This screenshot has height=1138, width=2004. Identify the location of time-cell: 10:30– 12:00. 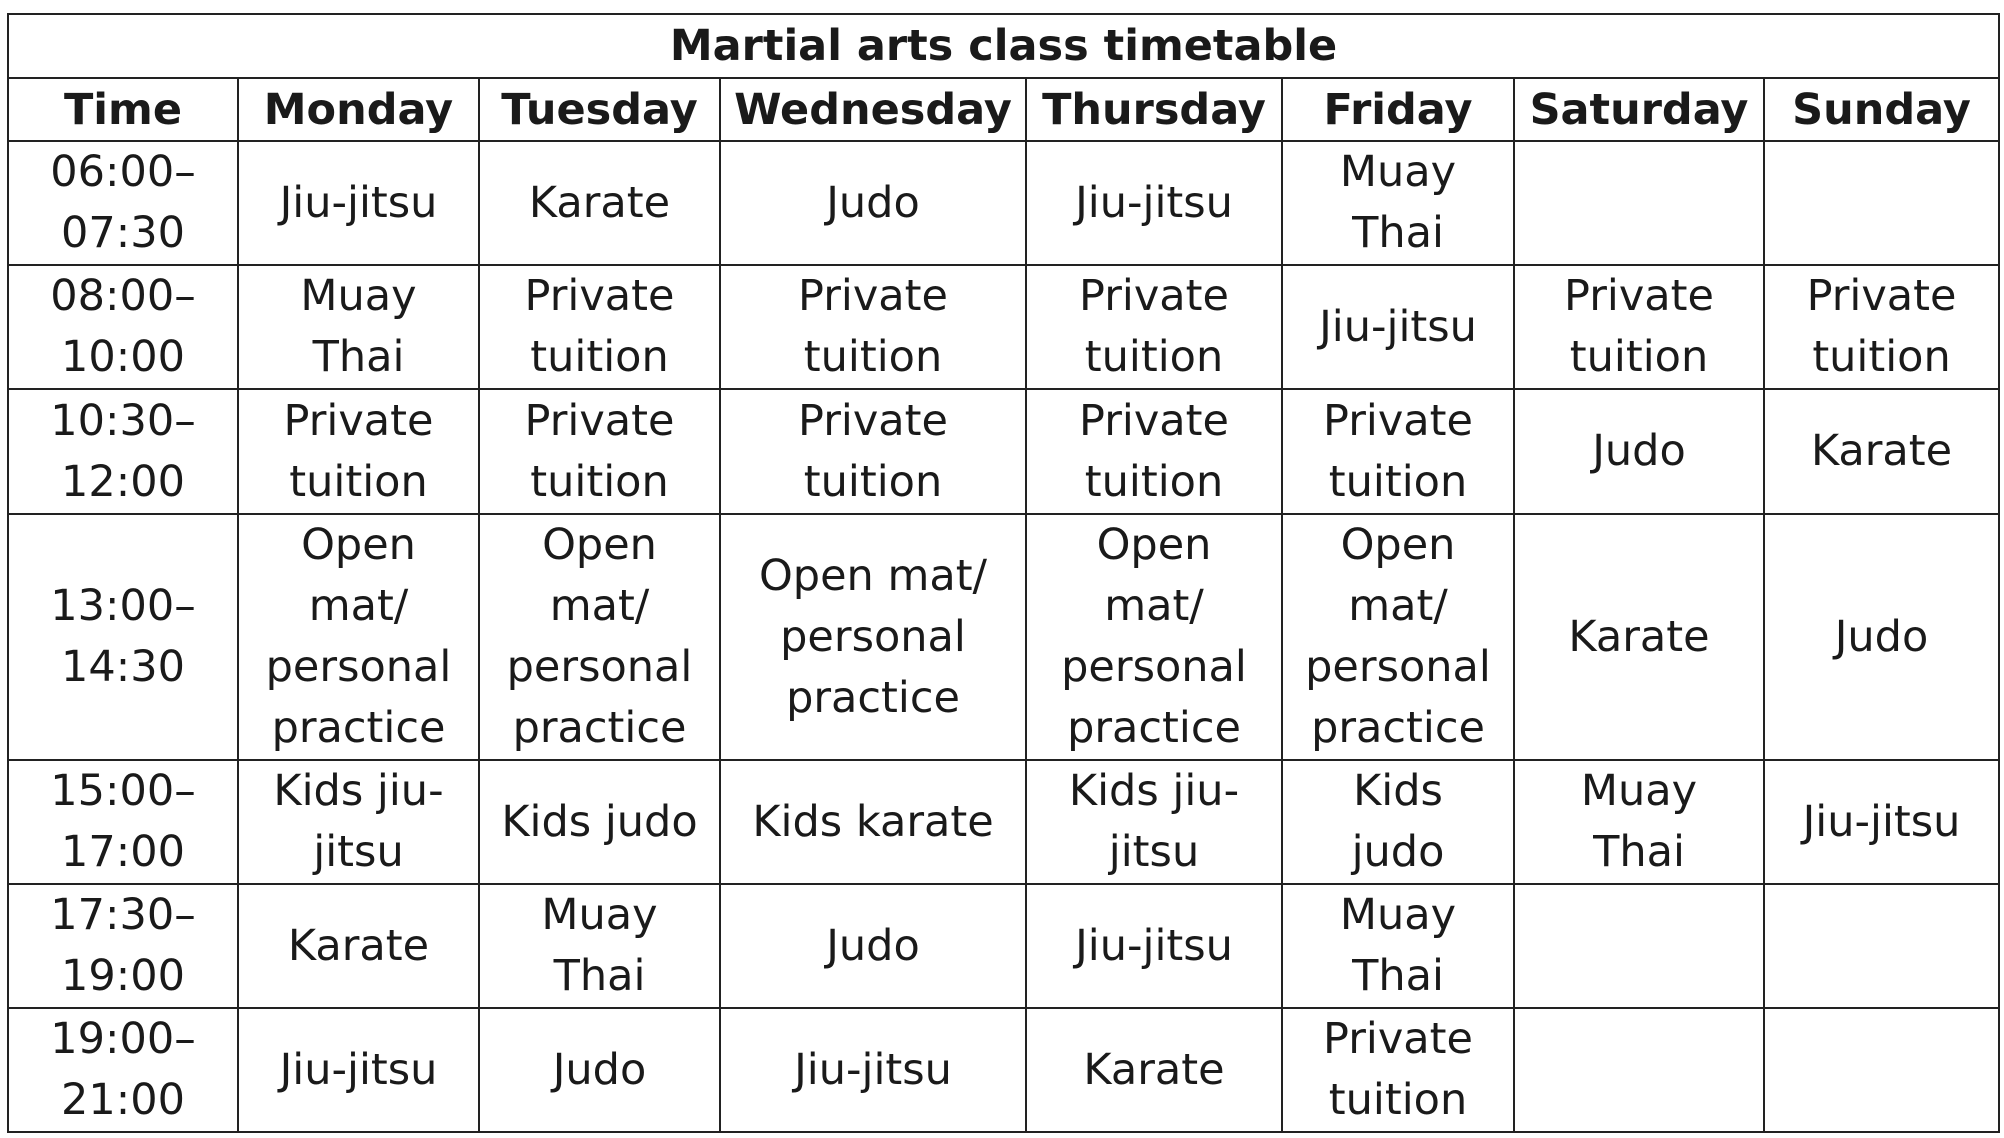
(123, 451).